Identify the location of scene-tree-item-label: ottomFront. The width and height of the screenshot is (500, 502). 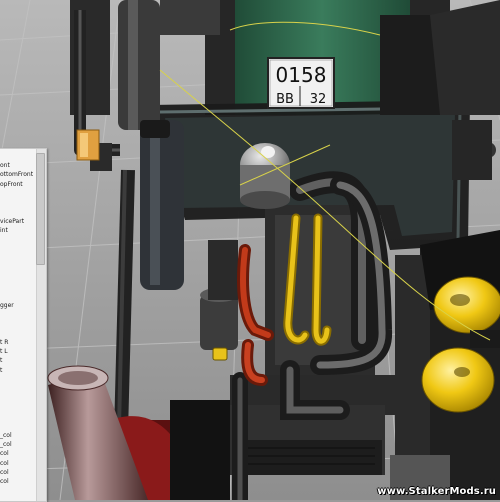
(17, 175).